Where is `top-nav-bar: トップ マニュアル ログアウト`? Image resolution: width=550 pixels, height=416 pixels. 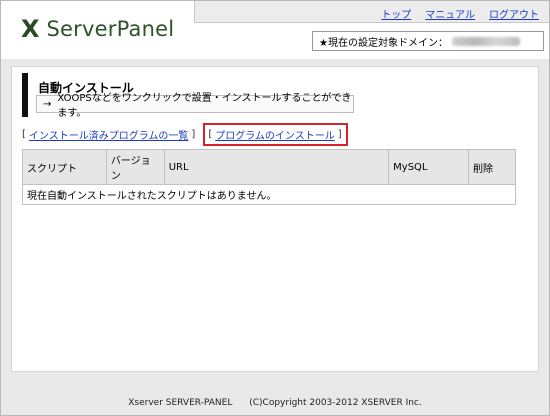 top-nav-bar: トップ マニュアル ログアウト is located at coordinates (371, 12).